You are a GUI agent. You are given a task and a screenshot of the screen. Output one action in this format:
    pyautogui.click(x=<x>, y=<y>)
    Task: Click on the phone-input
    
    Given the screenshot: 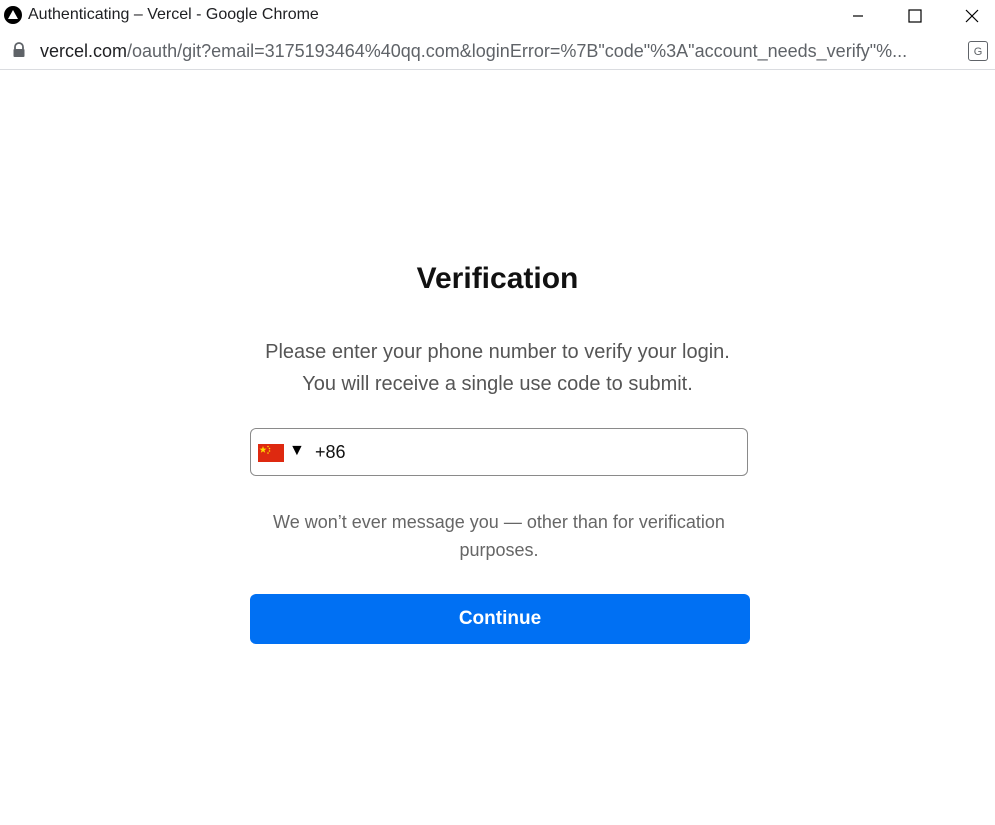 What is the action you would take?
    pyautogui.click(x=525, y=452)
    